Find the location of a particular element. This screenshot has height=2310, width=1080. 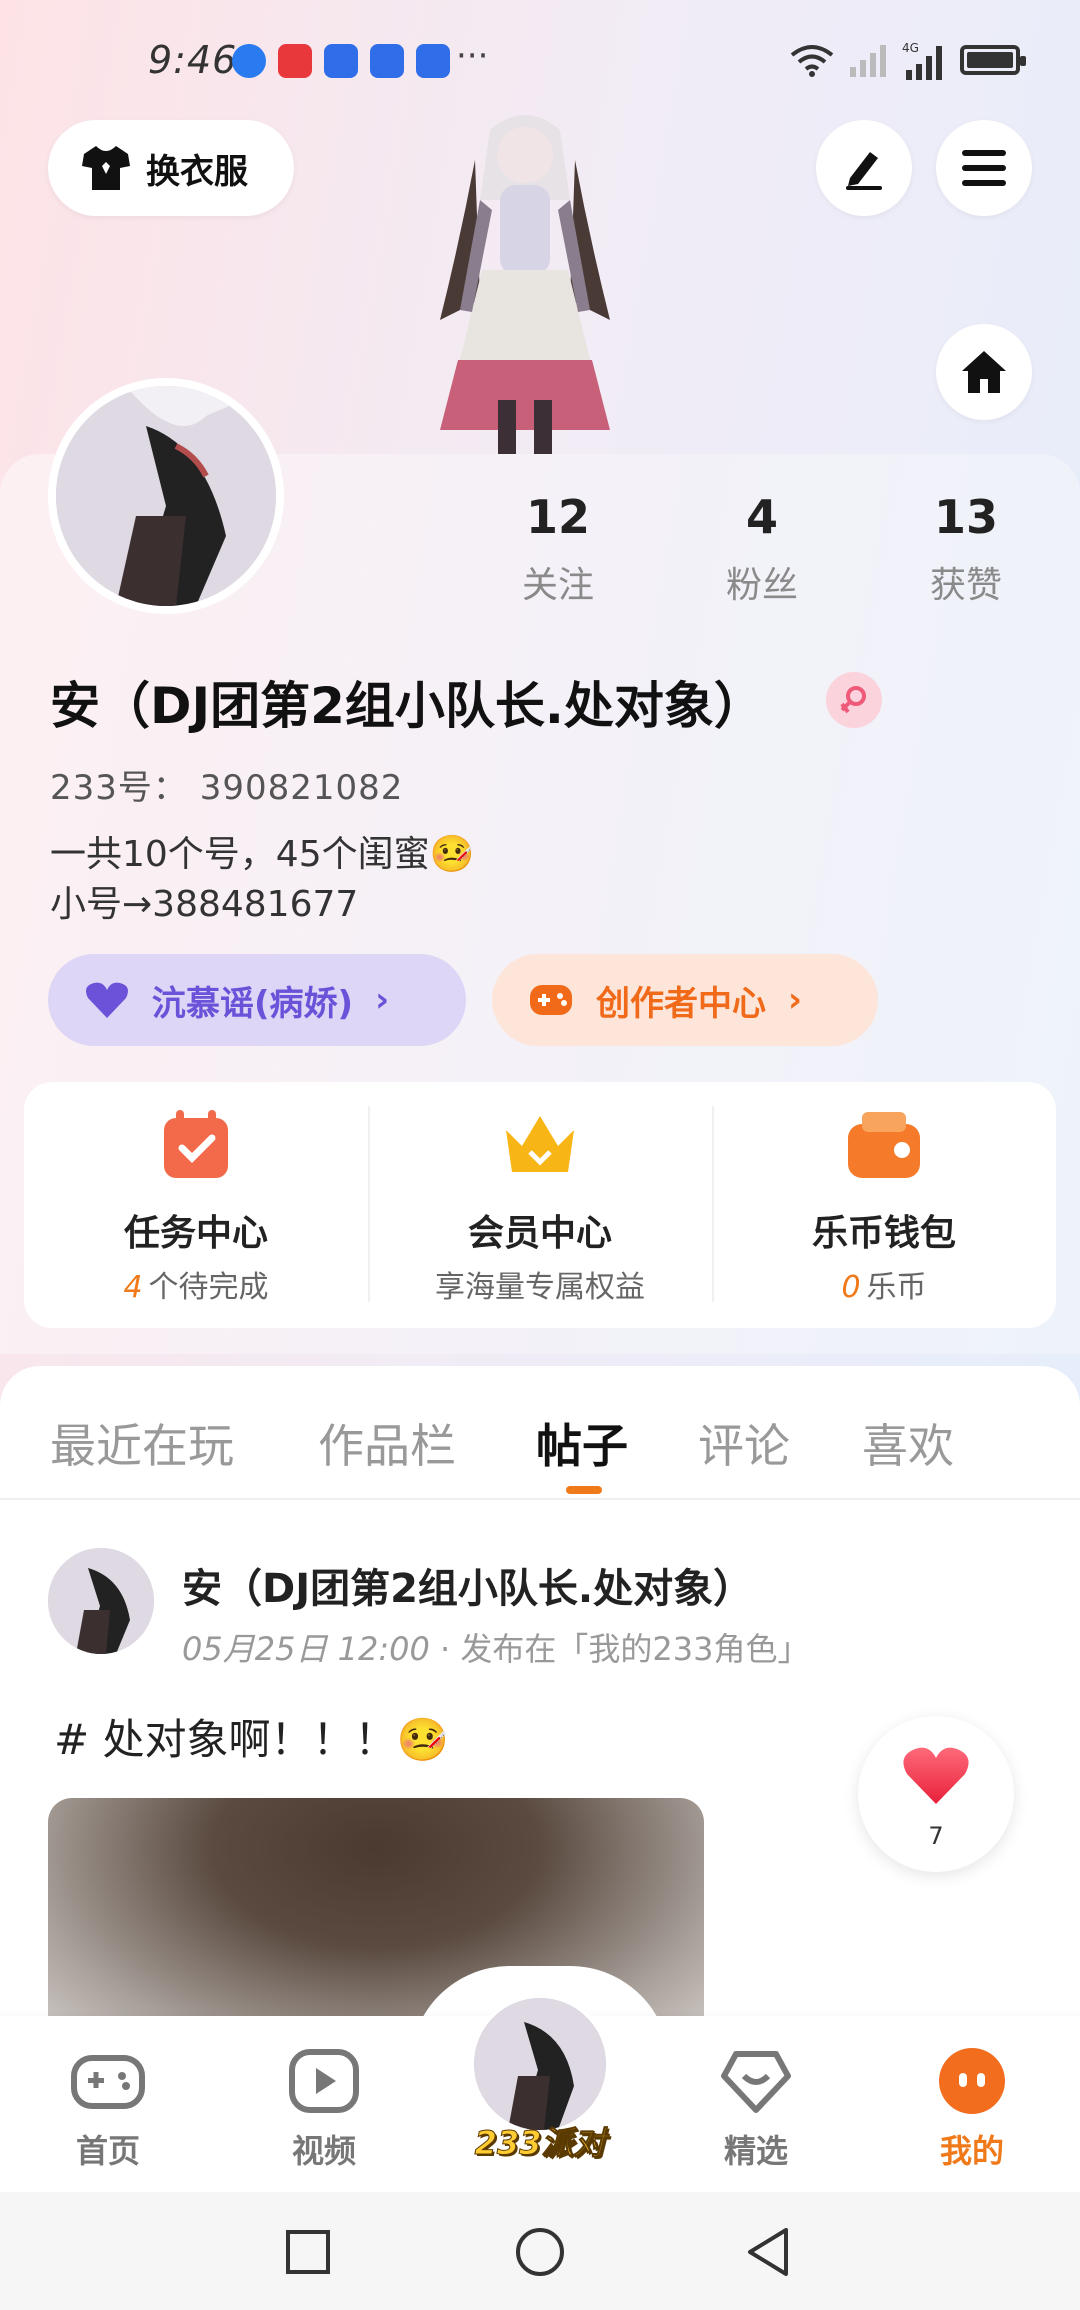

task-center-title: 任务中心 is located at coordinates (195, 1233).